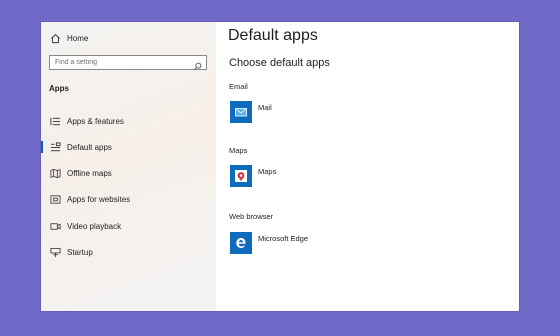  Describe the element at coordinates (273, 35) in the screenshot. I see `page-title: Default apps` at that location.